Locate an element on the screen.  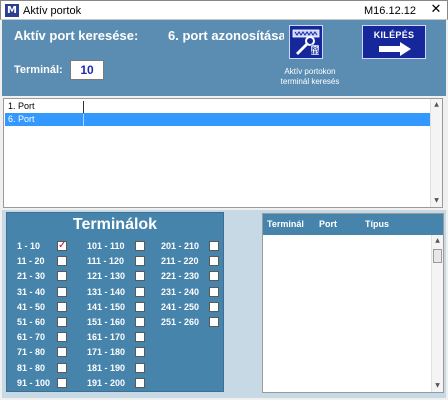
terminal-range-item: 191 - 200 is located at coordinates (117, 383).